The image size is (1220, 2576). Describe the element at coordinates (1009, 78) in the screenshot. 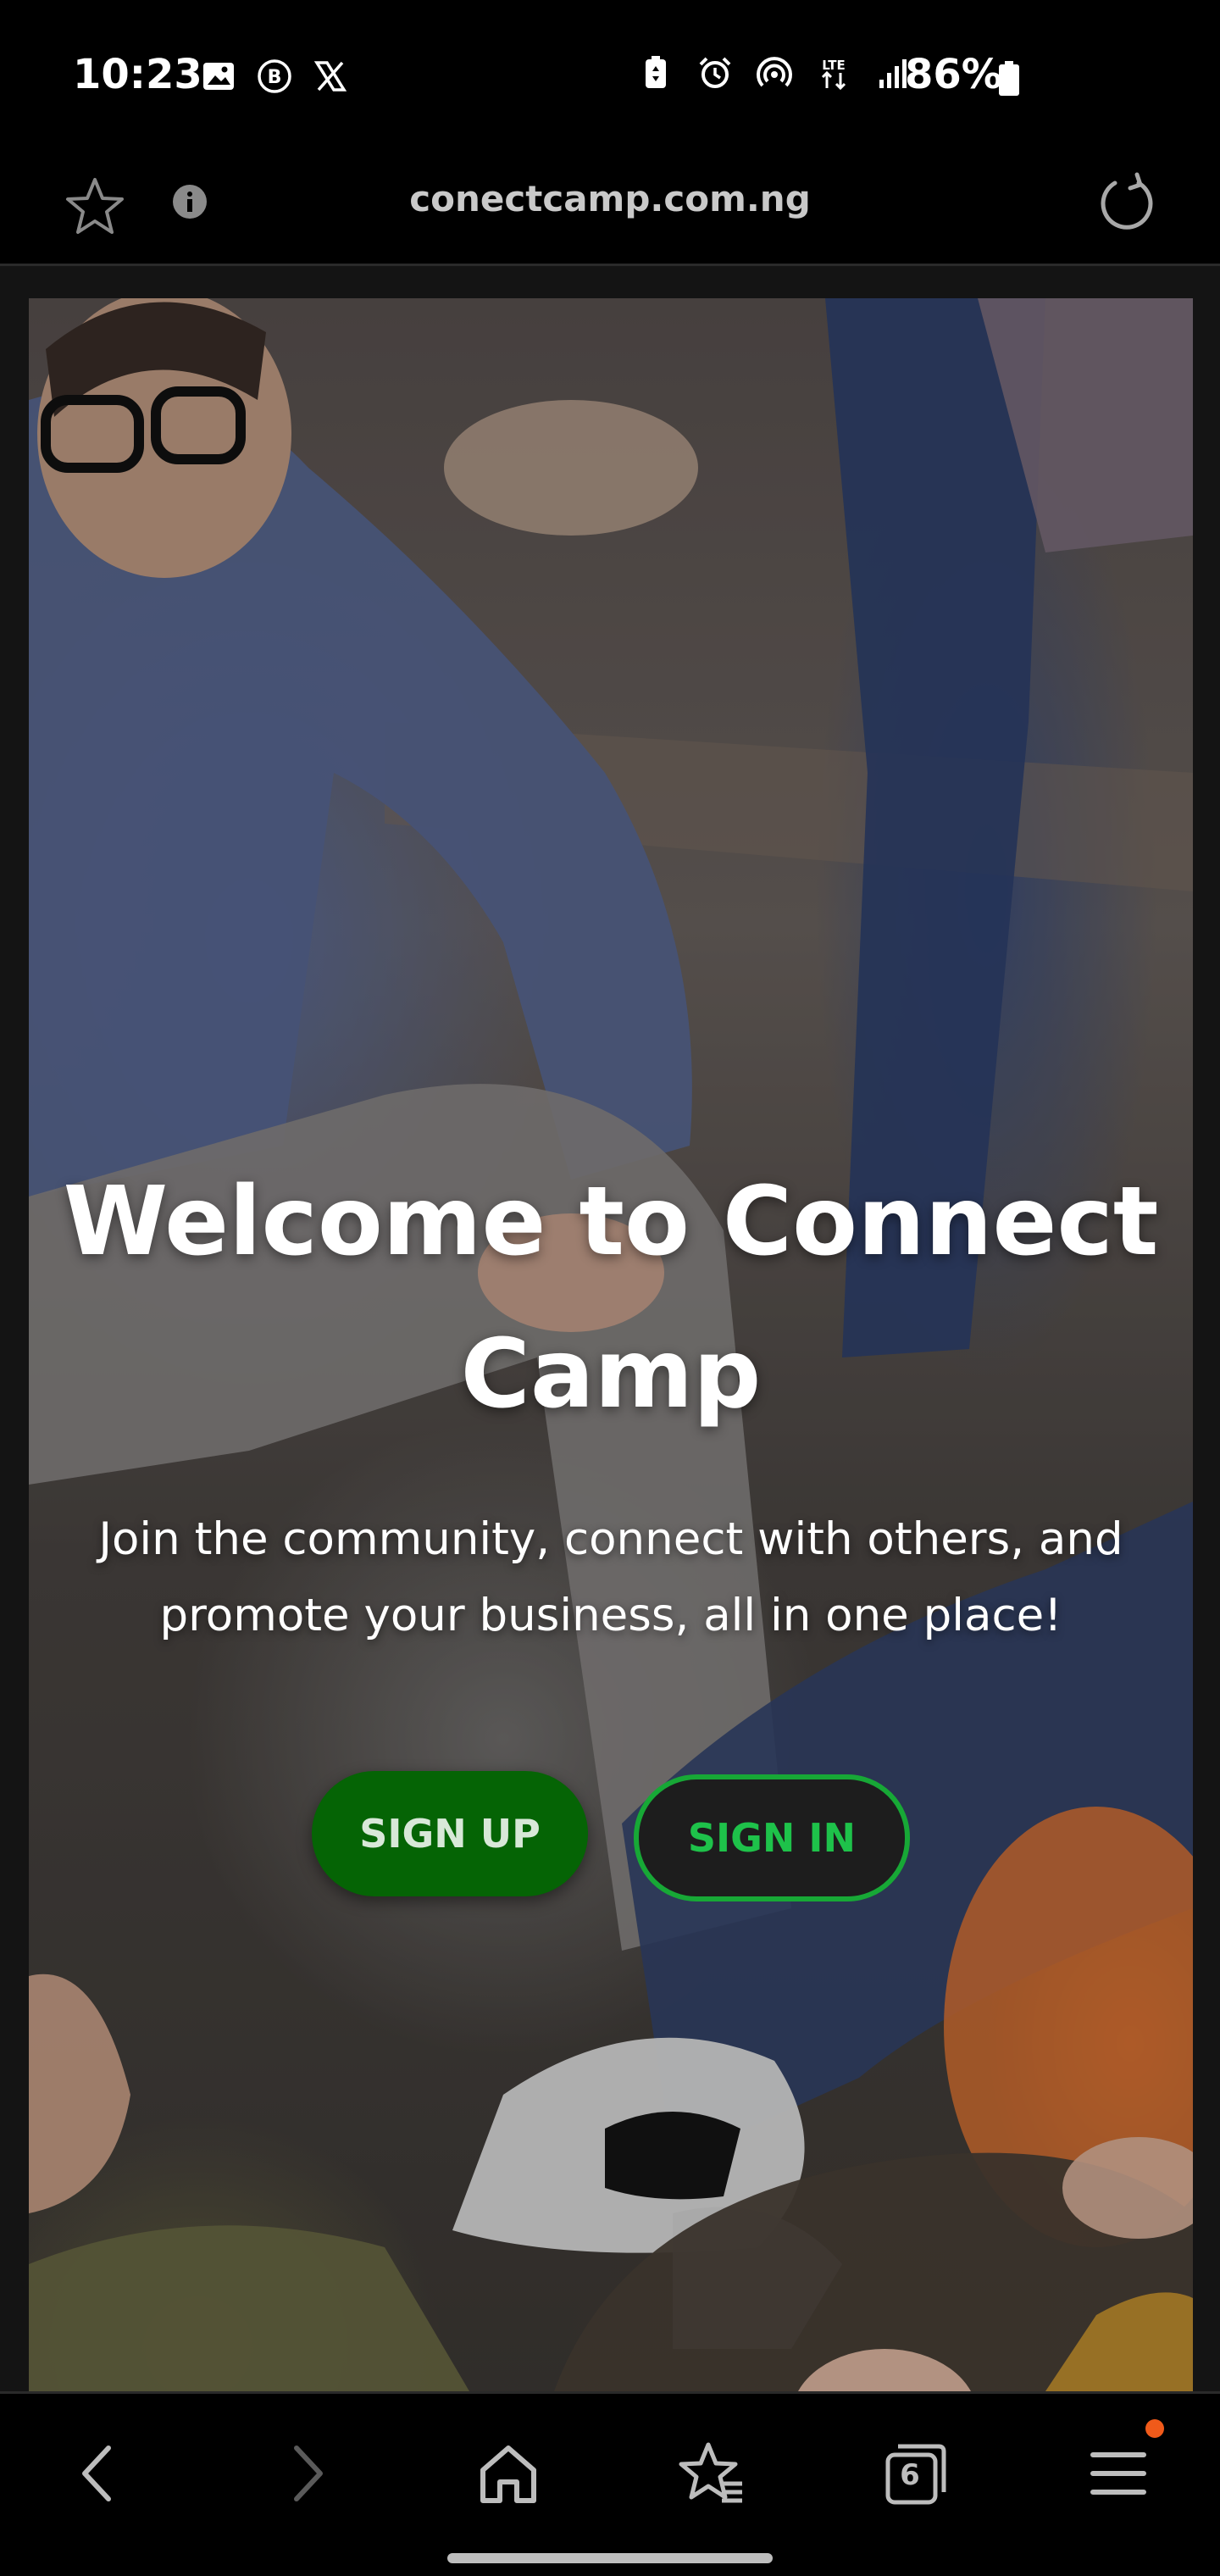

I see `battery-icon` at that location.